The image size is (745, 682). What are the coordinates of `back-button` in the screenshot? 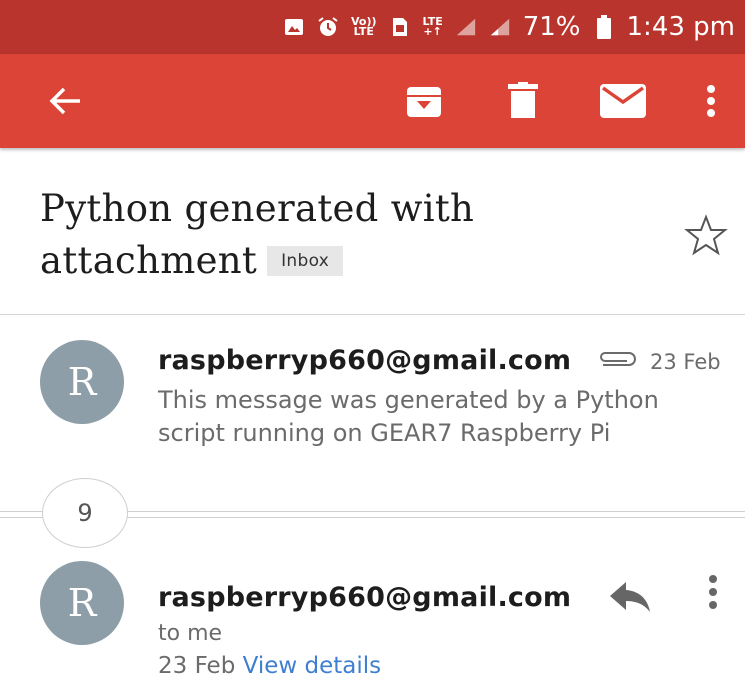 It's located at (65, 101).